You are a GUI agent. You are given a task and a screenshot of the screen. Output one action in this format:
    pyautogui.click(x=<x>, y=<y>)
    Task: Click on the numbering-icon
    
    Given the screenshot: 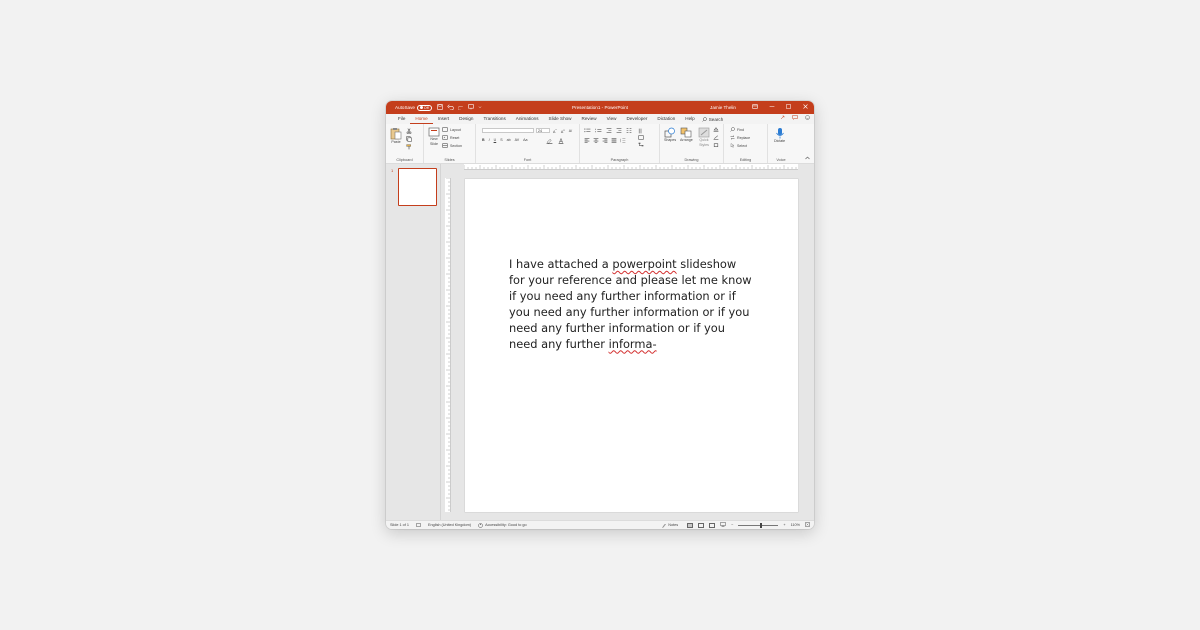 What is the action you would take?
    pyautogui.click(x=598, y=130)
    